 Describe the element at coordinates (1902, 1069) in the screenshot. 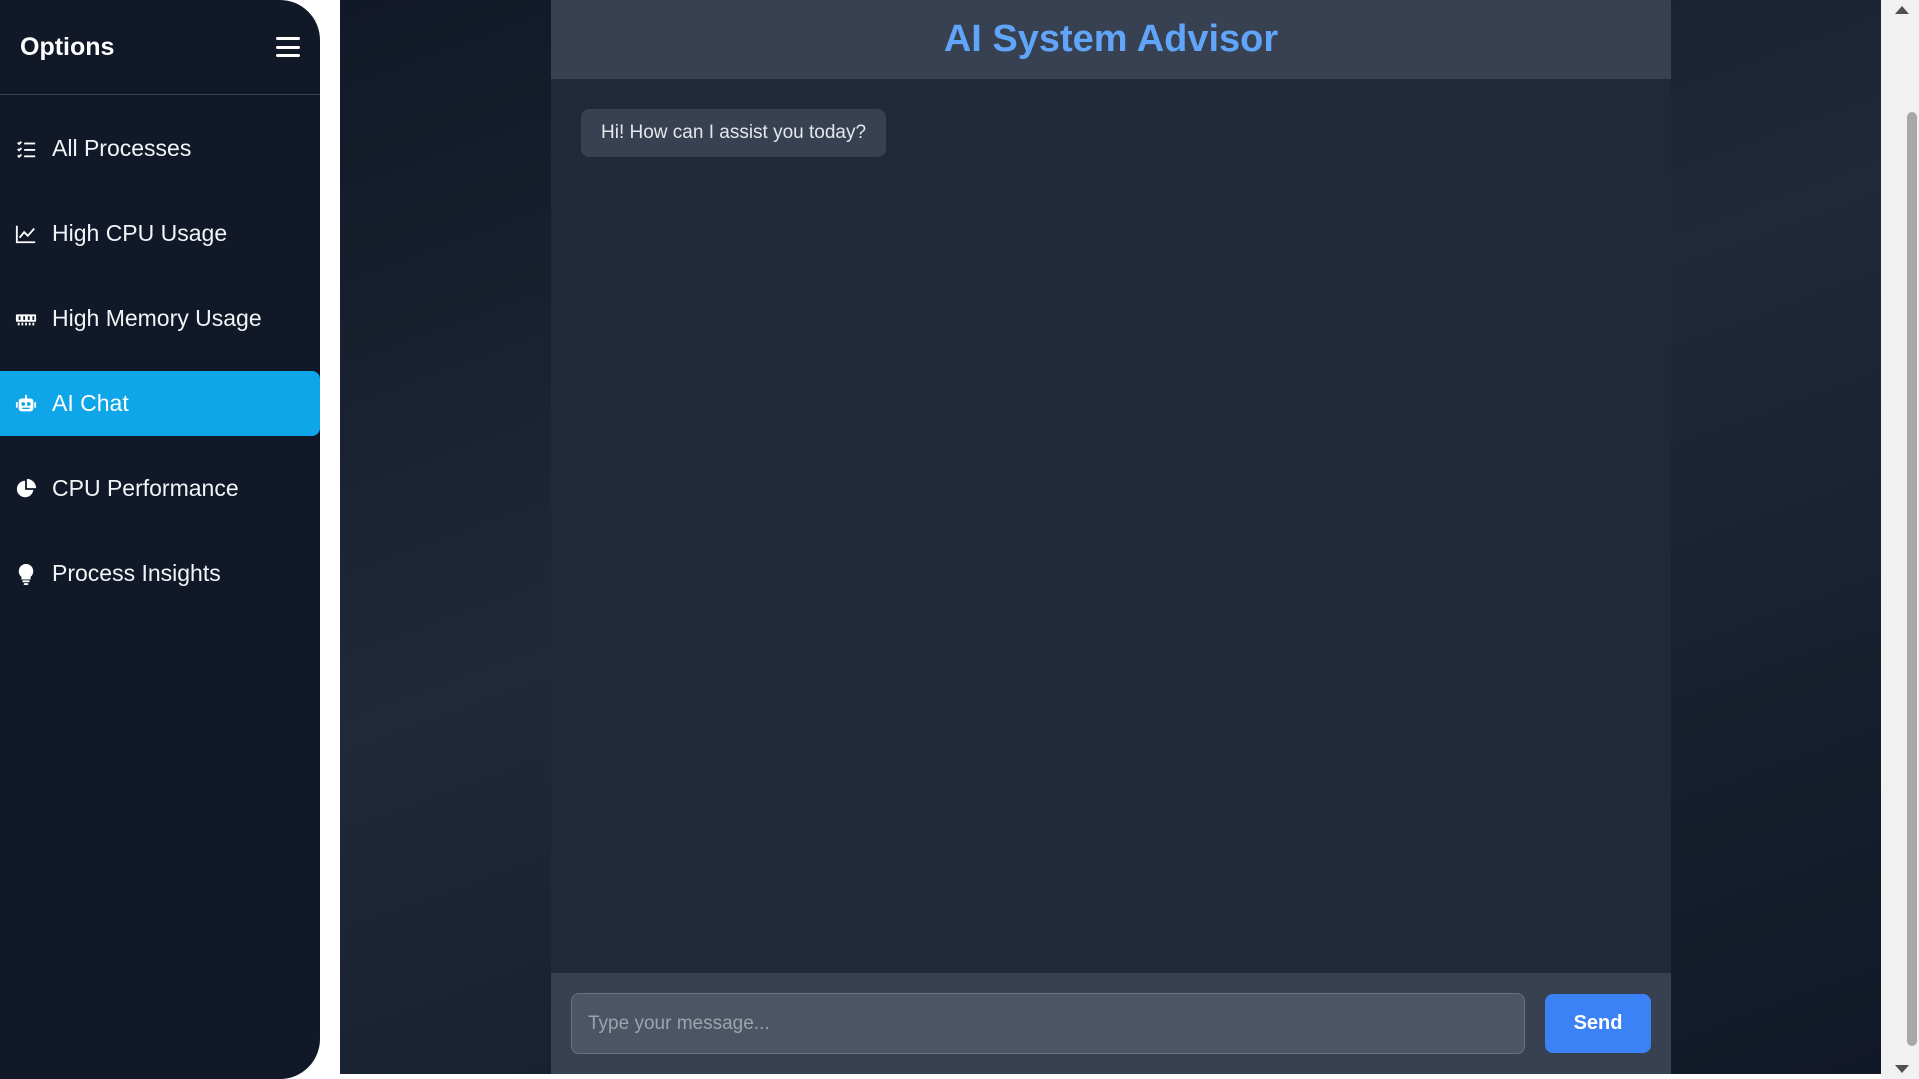

I see `scroll-down-arrow-icon` at that location.